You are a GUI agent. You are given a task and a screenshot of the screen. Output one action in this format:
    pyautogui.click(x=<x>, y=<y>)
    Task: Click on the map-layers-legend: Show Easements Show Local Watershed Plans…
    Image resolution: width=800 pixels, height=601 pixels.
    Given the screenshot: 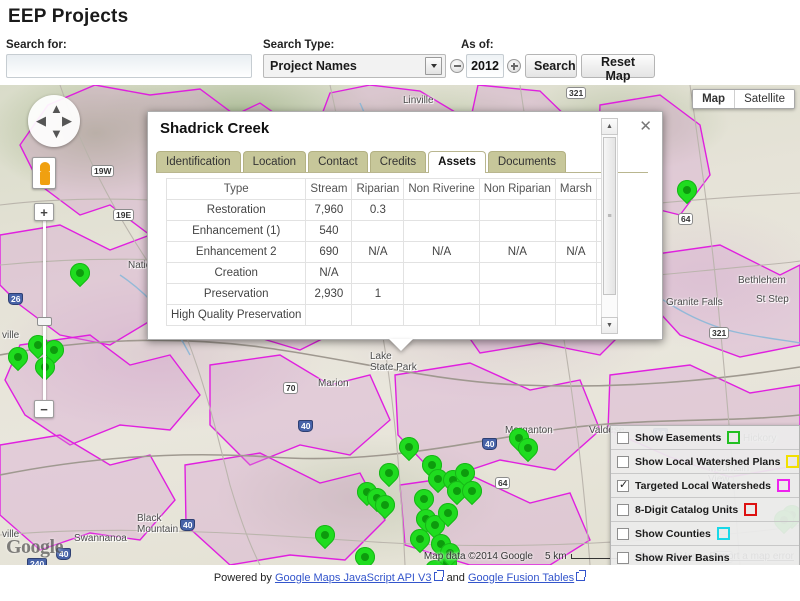 What is the action you would take?
    pyautogui.click(x=705, y=495)
    